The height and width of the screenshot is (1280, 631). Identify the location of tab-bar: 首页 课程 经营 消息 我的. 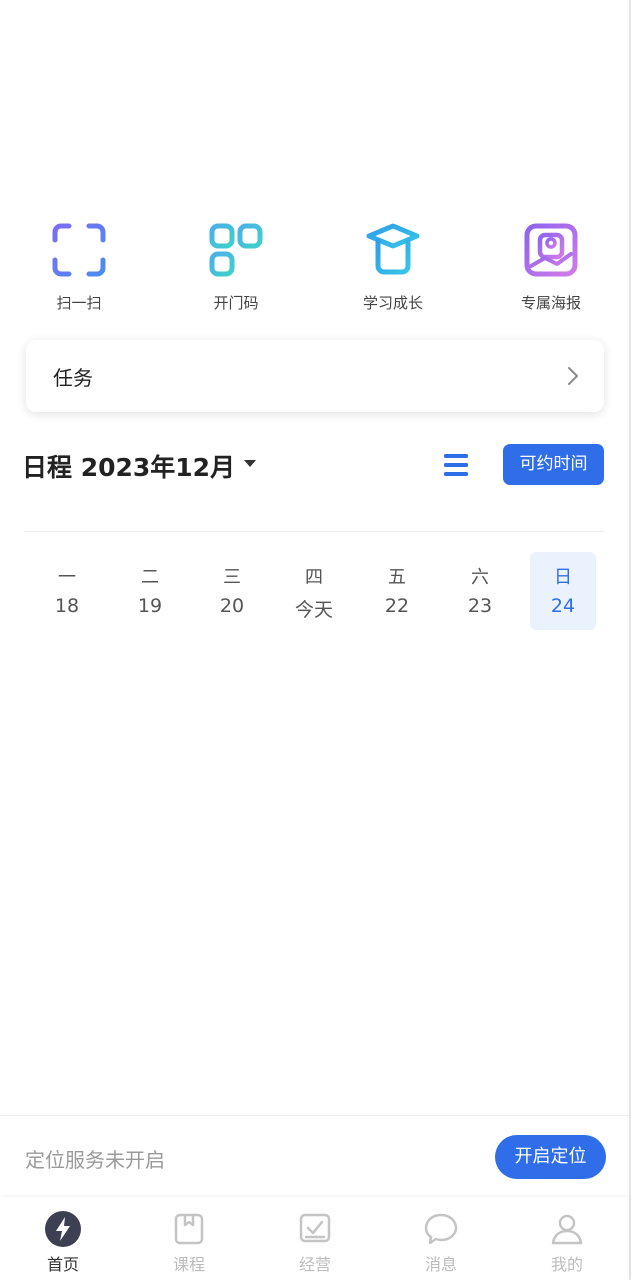
(314, 1238).